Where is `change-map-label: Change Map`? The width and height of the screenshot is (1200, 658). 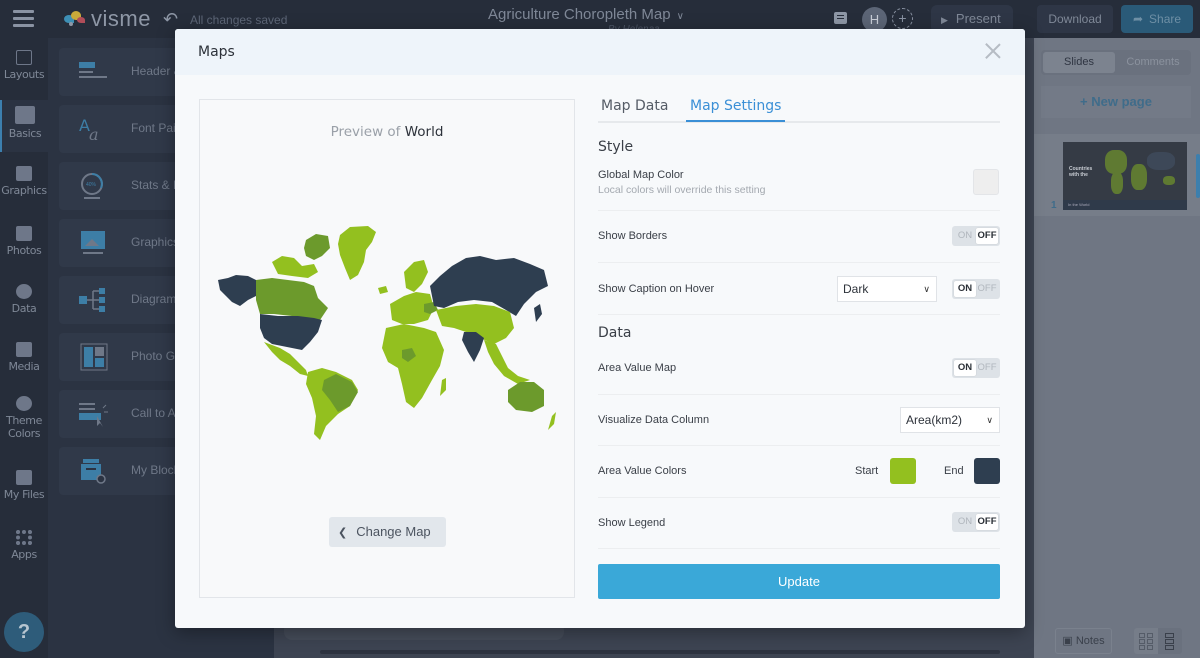 change-map-label: Change Map is located at coordinates (393, 531).